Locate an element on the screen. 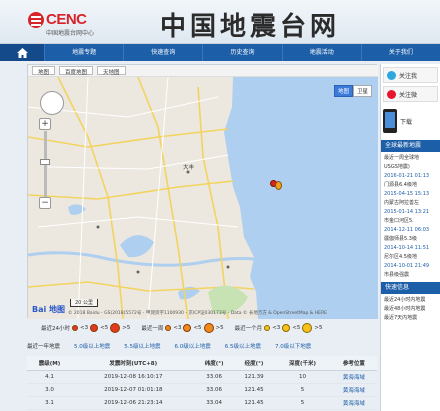  cenc-logo-mark-icon is located at coordinates (36, 20).